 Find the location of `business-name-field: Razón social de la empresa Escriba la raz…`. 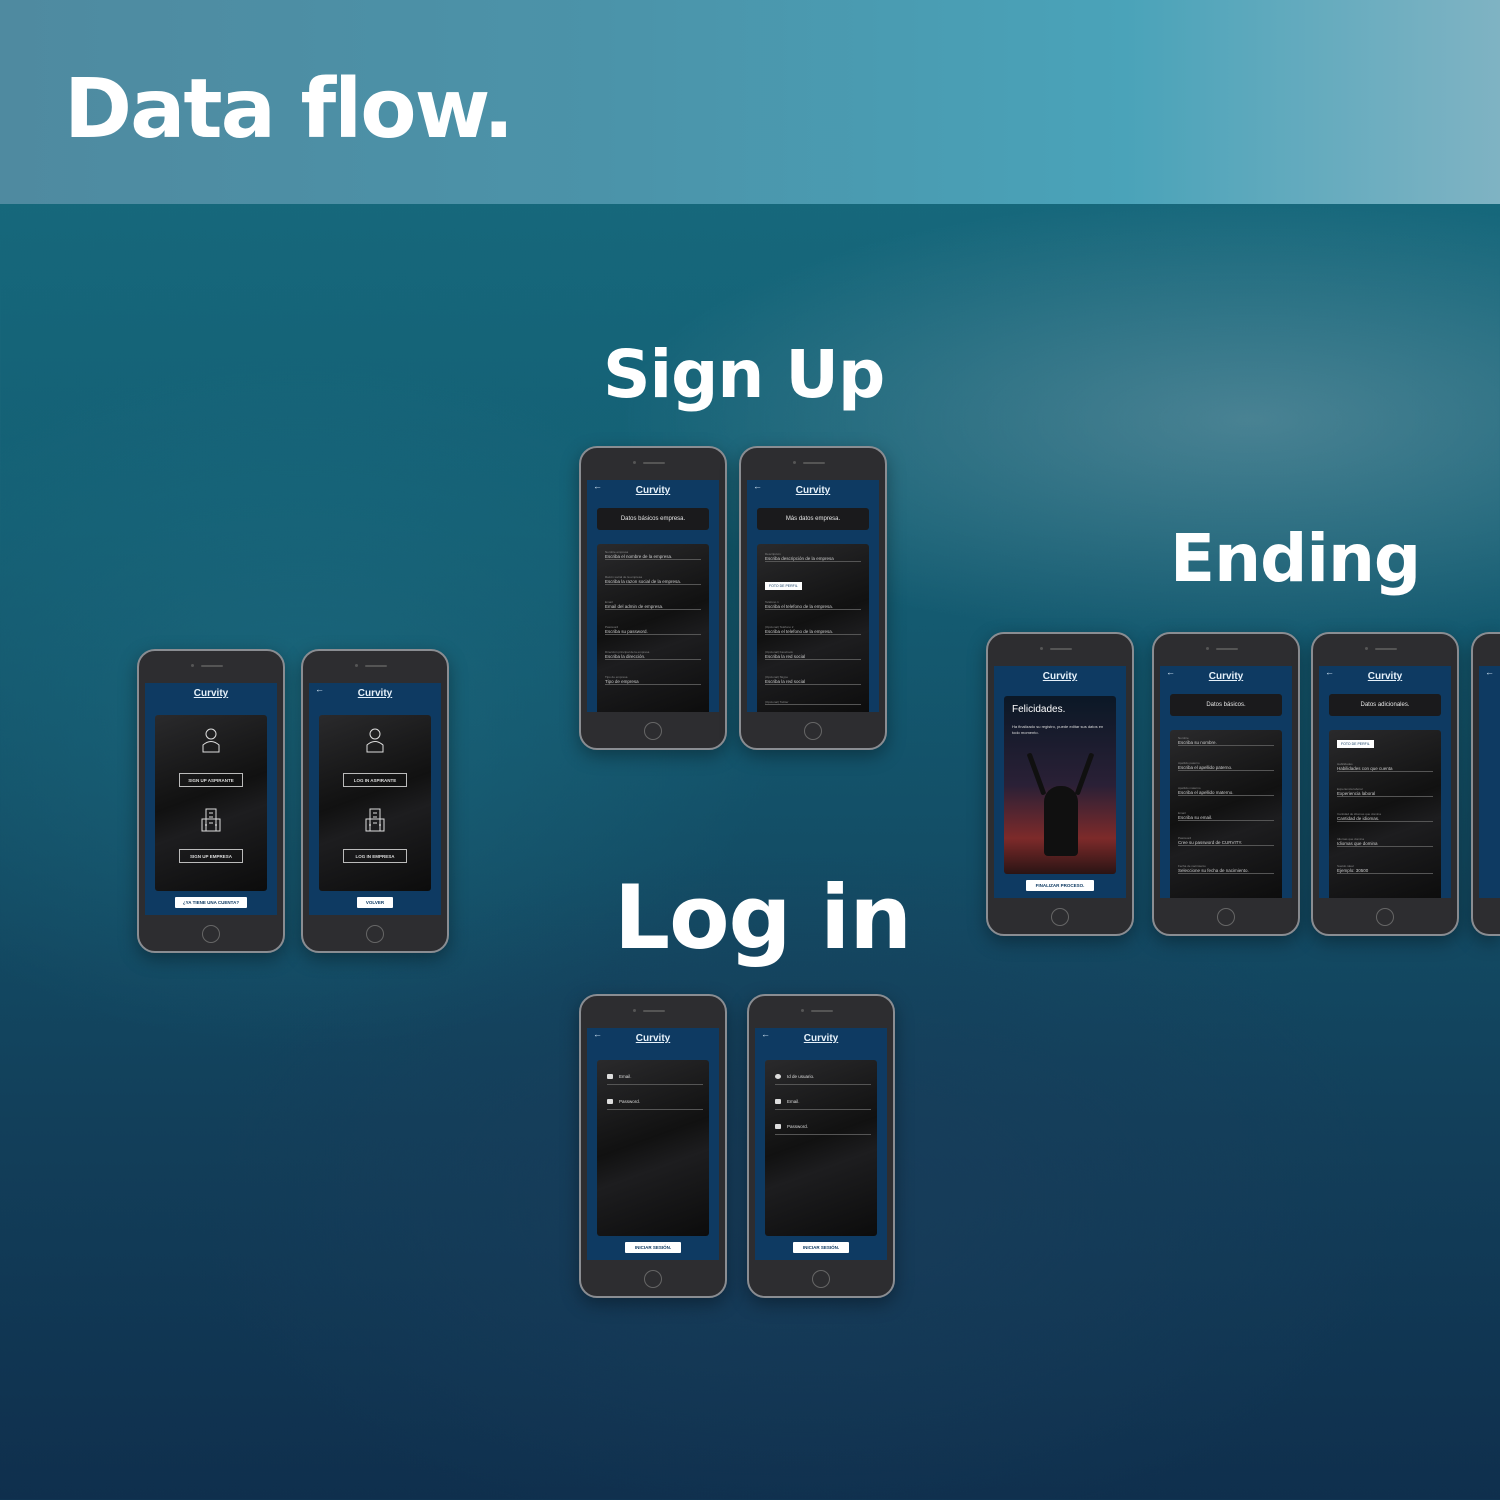

business-name-field: Razón social de la empresa Escriba la raz… is located at coordinates (653, 580).